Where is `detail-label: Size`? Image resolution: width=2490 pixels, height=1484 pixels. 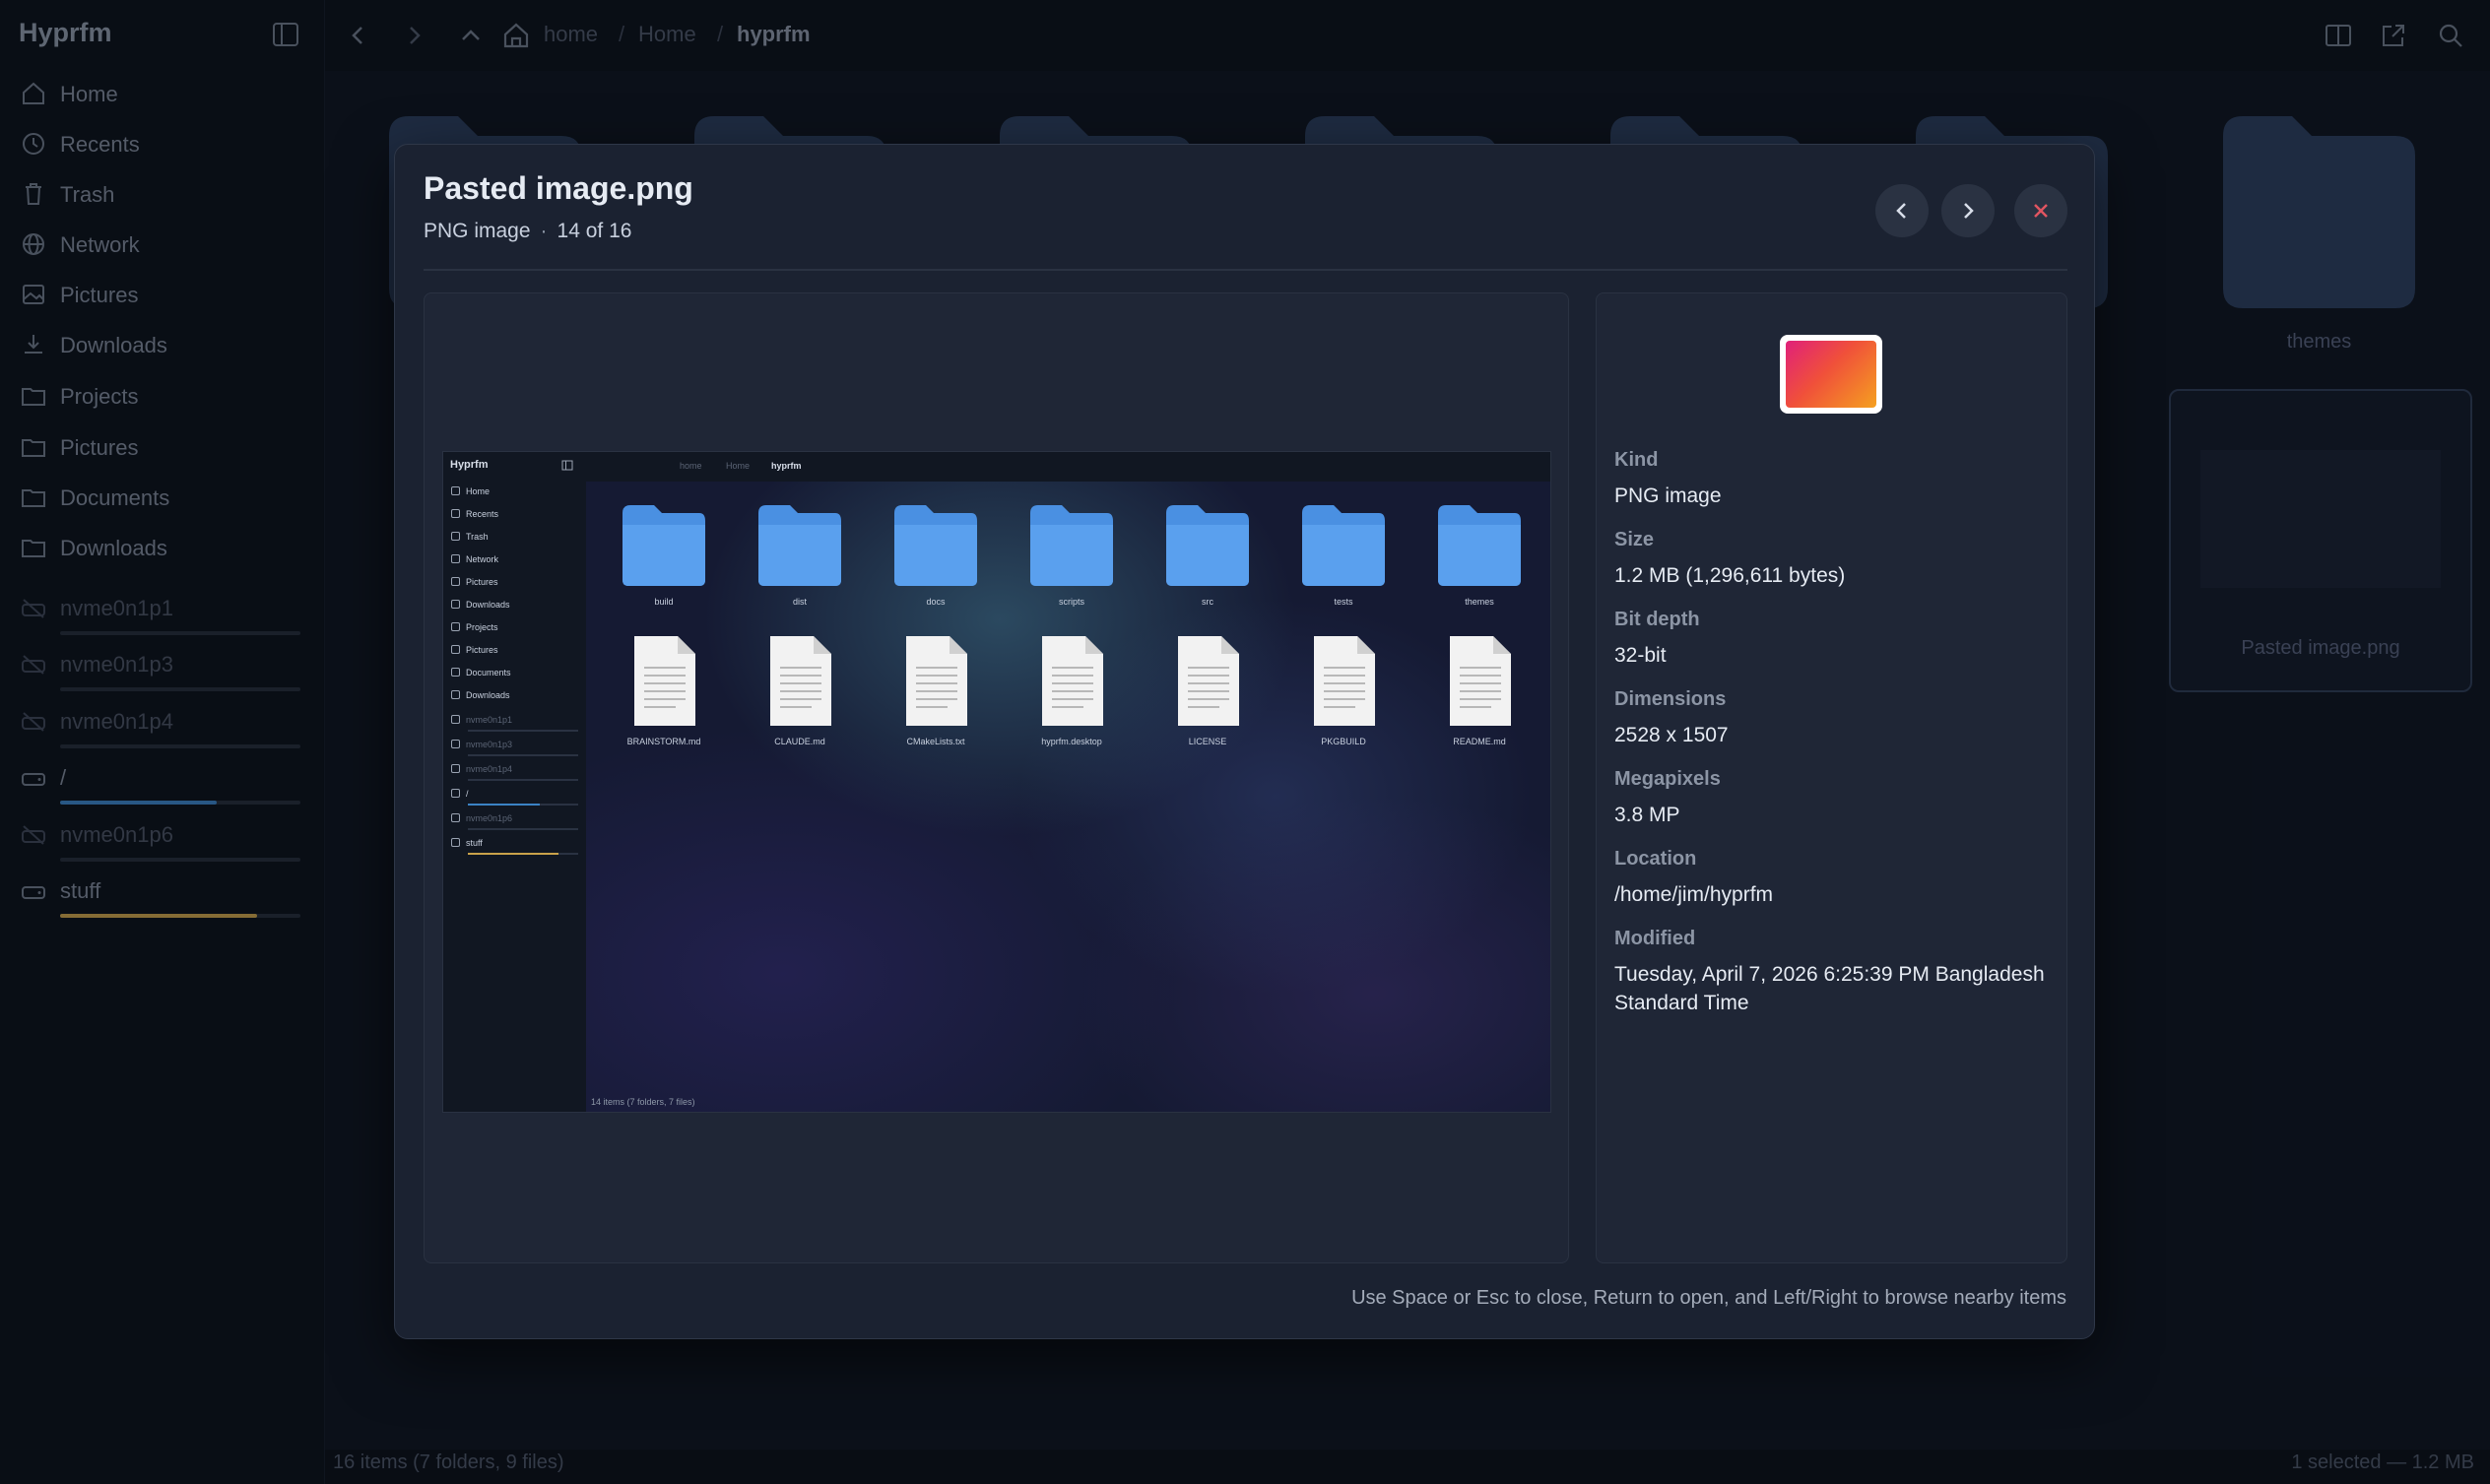 detail-label: Size is located at coordinates (1635, 539).